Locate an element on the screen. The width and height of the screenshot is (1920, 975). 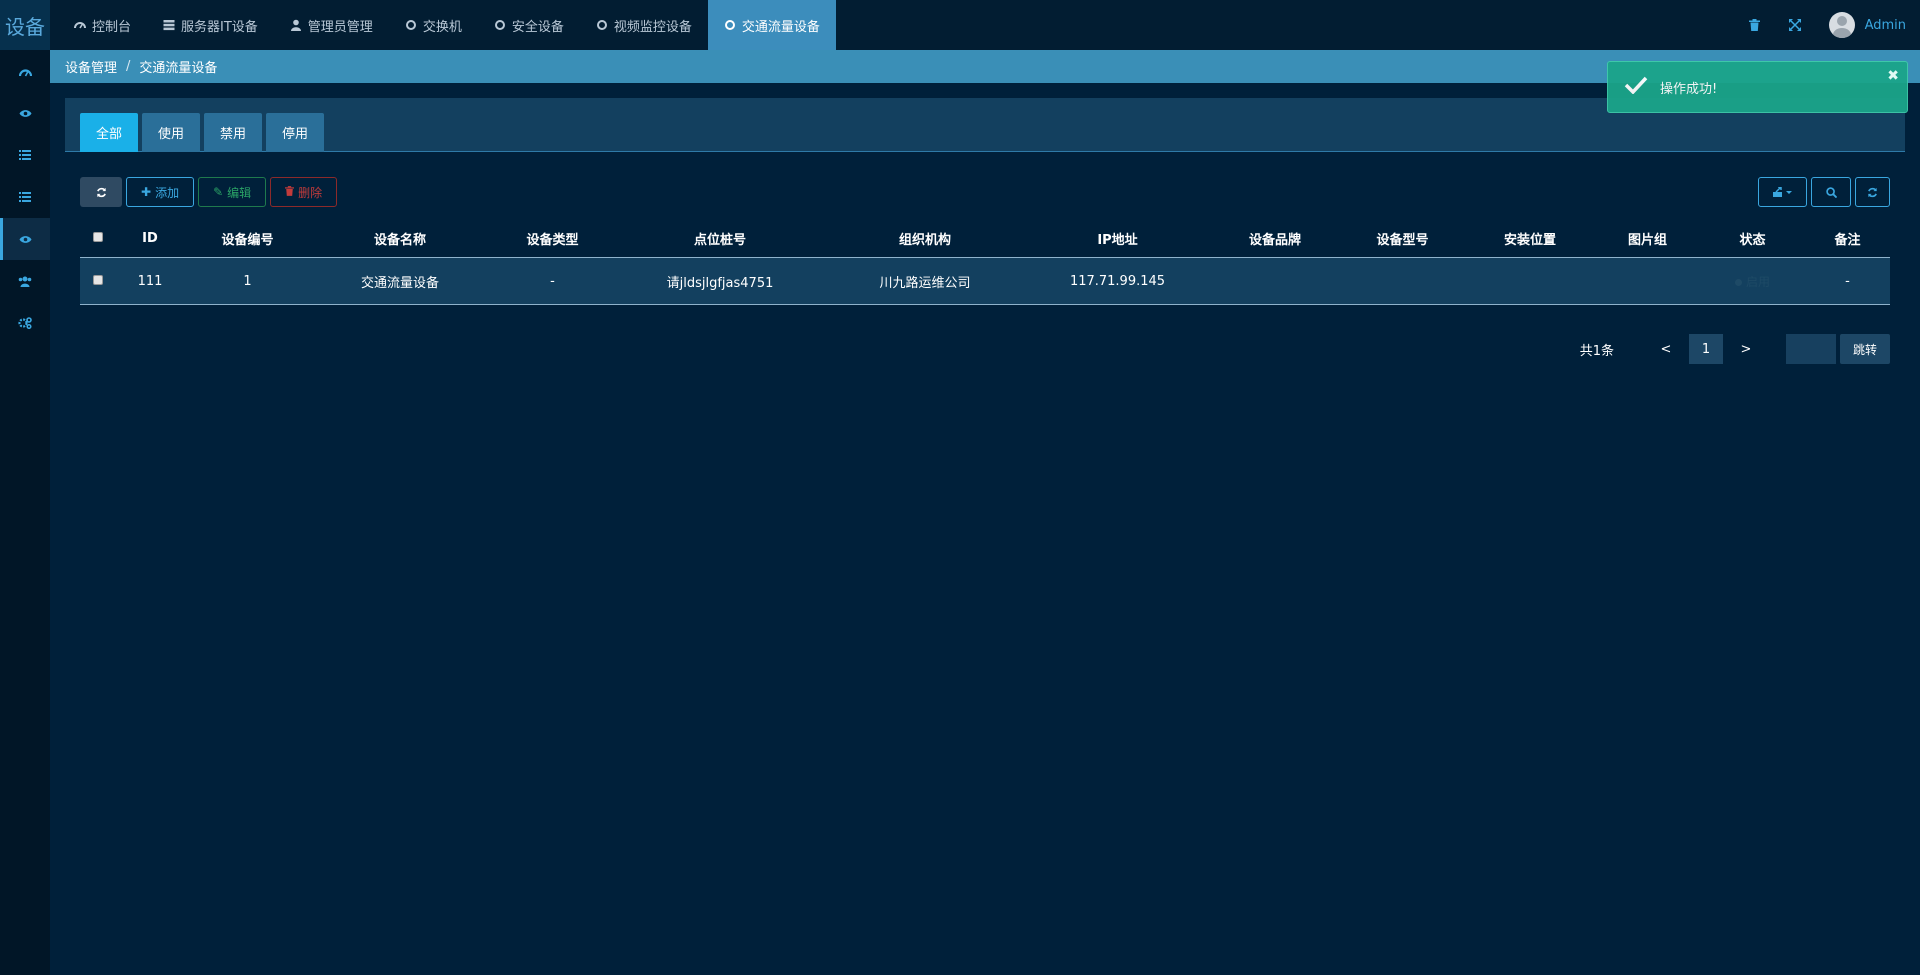
dashboard-icon is located at coordinates (25, 72).